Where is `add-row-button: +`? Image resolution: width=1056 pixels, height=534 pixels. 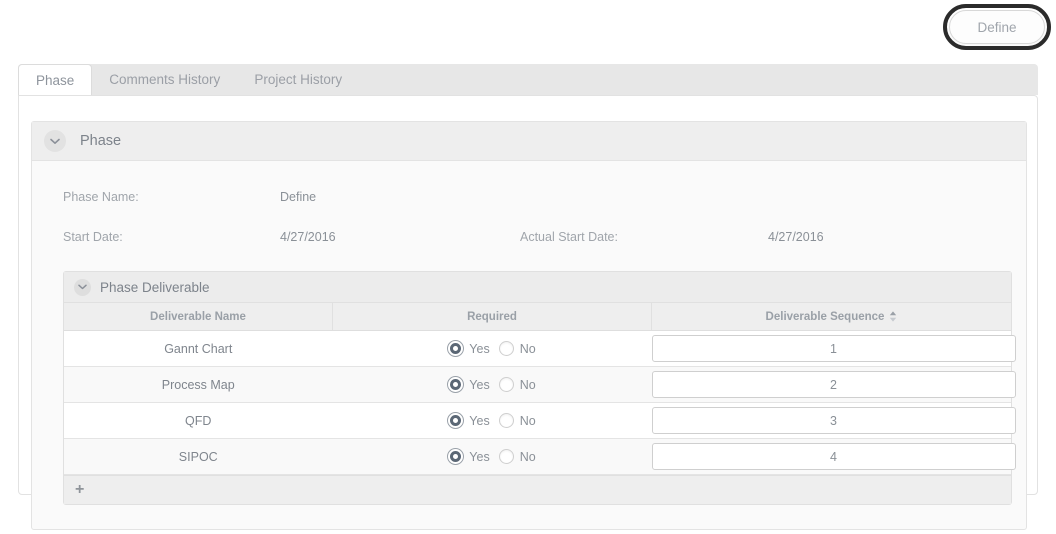 add-row-button: + is located at coordinates (79, 490).